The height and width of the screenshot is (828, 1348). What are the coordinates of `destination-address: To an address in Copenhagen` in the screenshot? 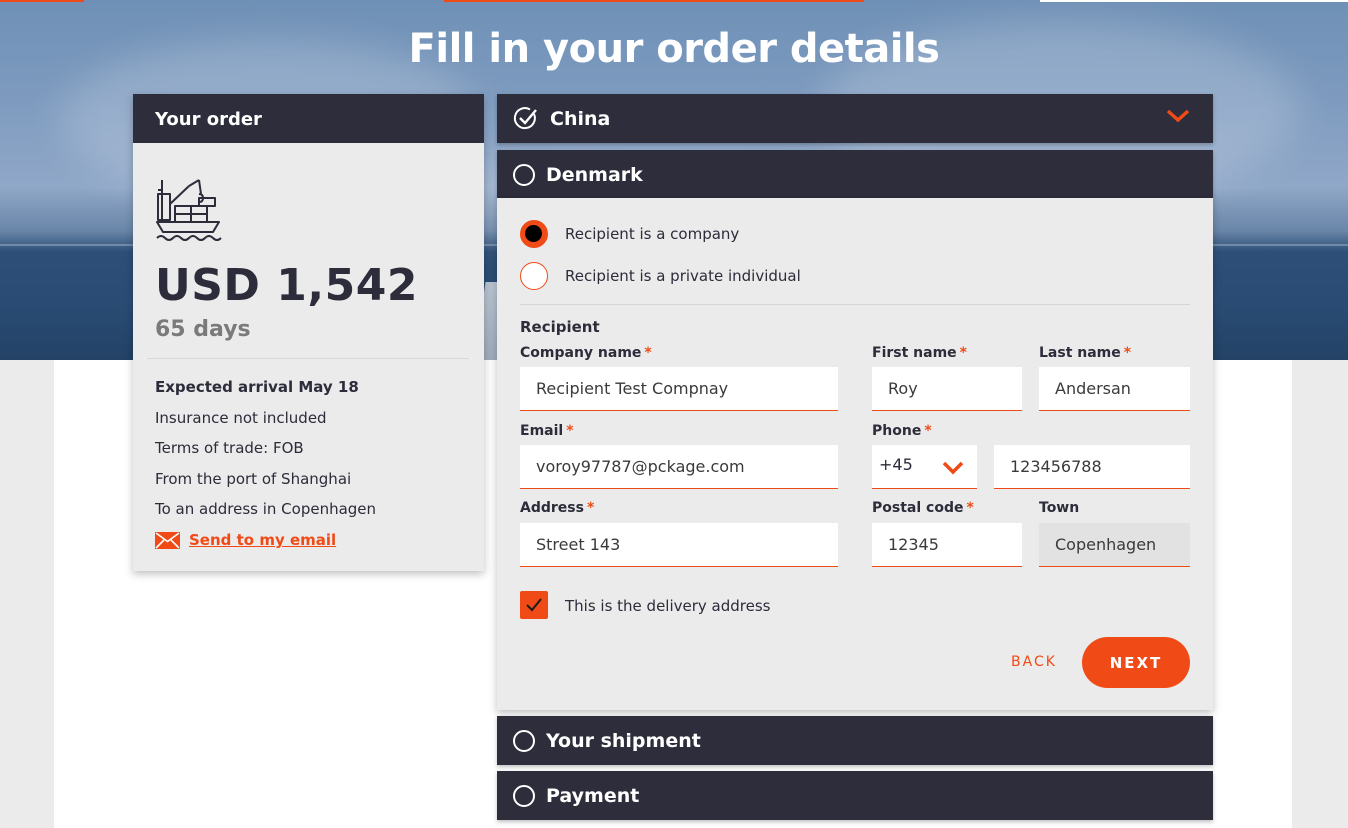 It's located at (266, 509).